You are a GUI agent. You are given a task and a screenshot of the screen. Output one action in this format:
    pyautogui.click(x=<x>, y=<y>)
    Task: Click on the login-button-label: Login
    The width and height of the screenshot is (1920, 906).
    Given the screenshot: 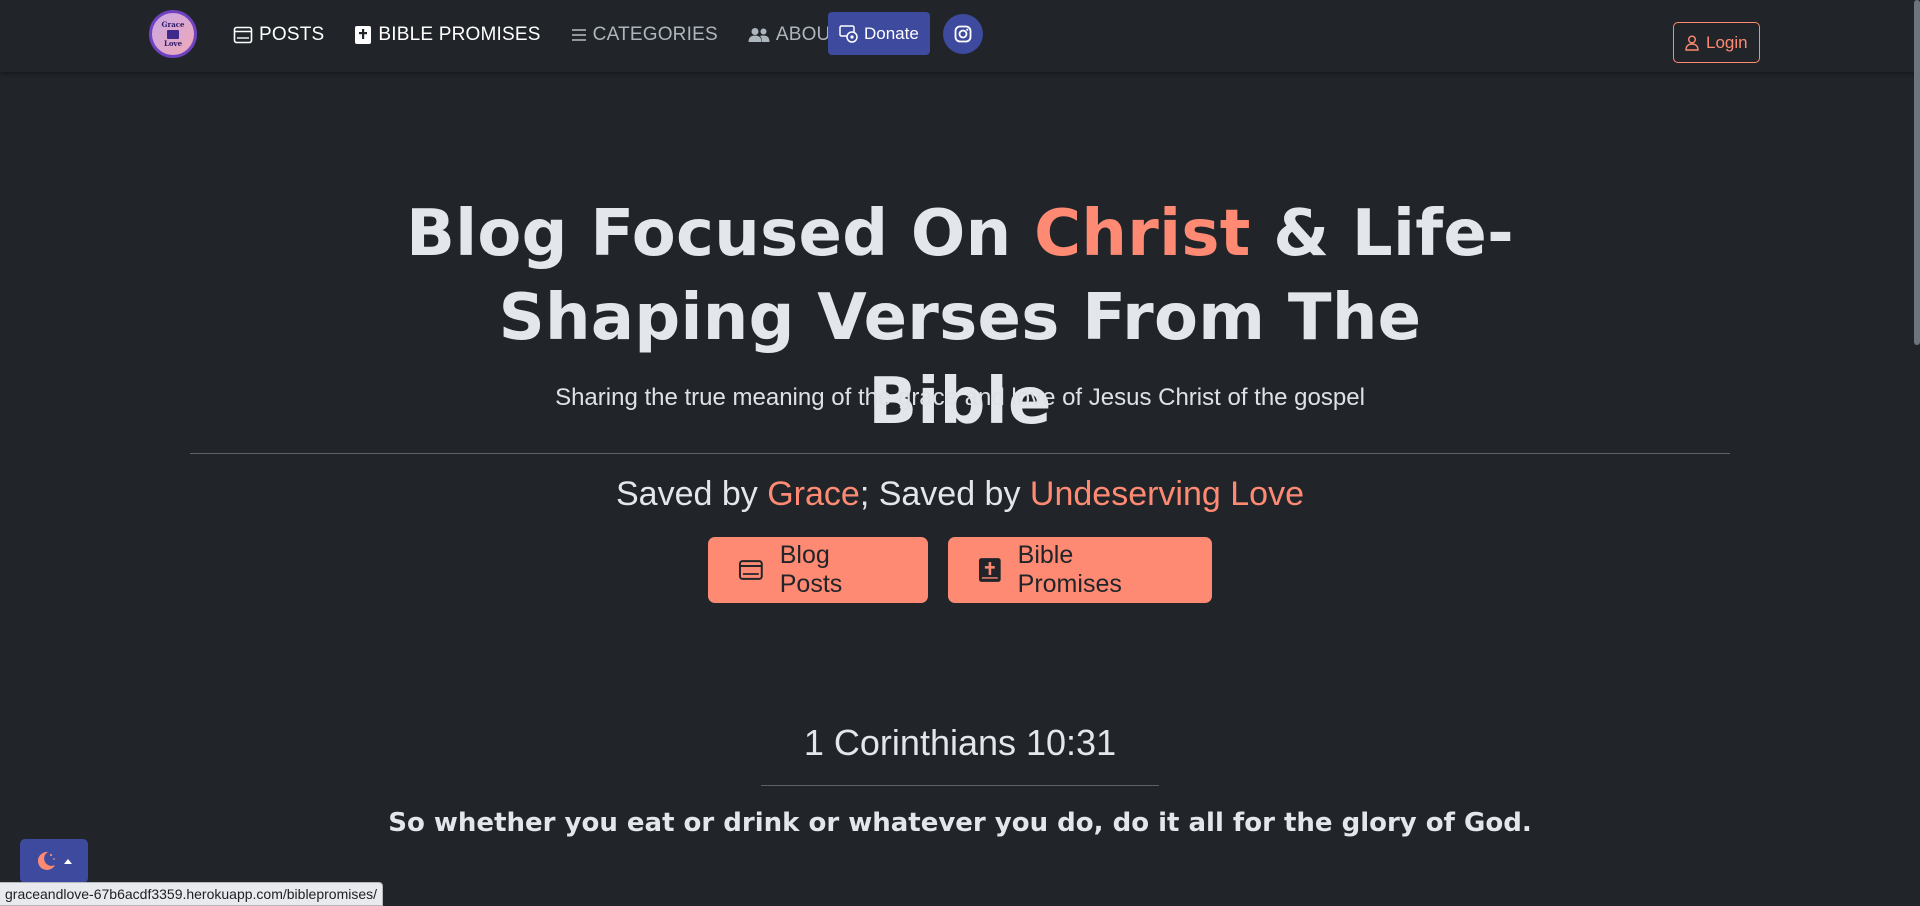 What is the action you would take?
    pyautogui.click(x=1727, y=42)
    